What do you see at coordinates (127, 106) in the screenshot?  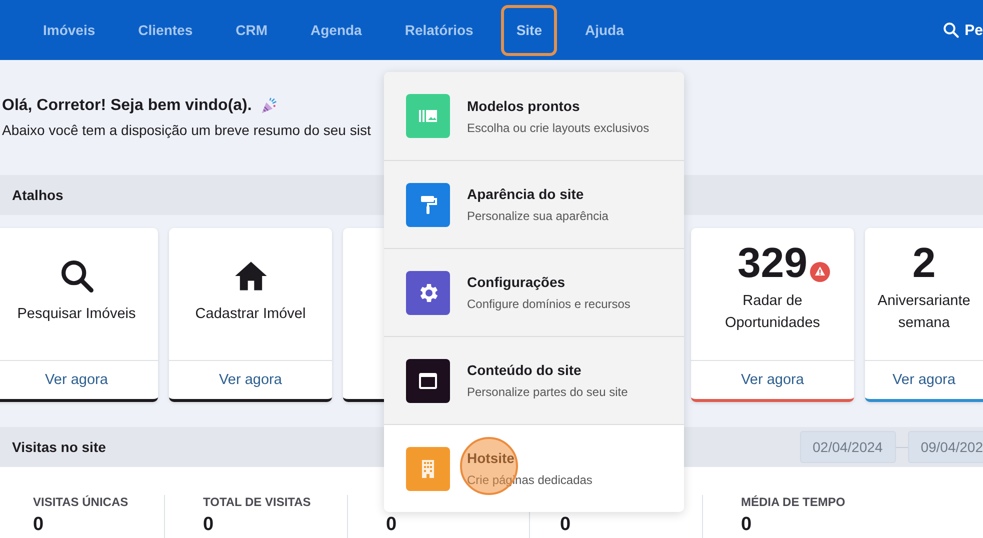 I see `greeting-title: Olá, Corretor! Seja bem vindo(a).` at bounding box center [127, 106].